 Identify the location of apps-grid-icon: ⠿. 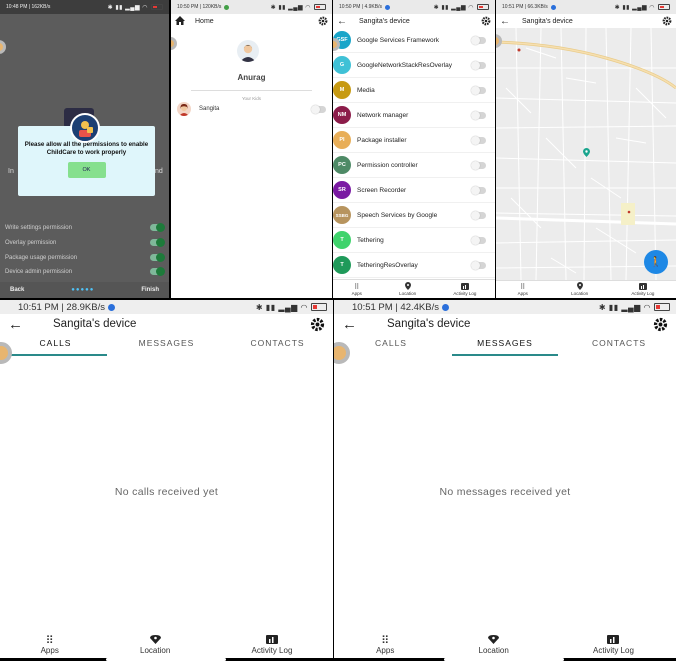
(523, 287).